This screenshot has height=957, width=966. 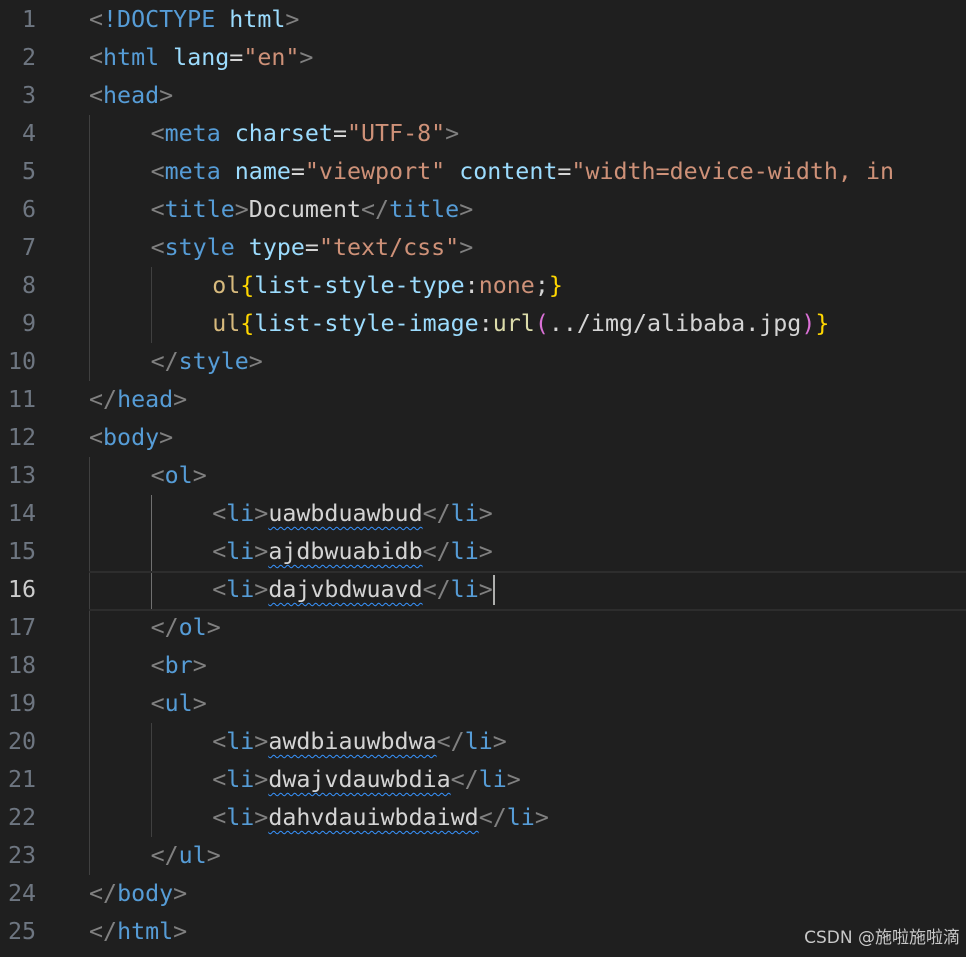 What do you see at coordinates (18, 476) in the screenshot?
I see `line-number: 13` at bounding box center [18, 476].